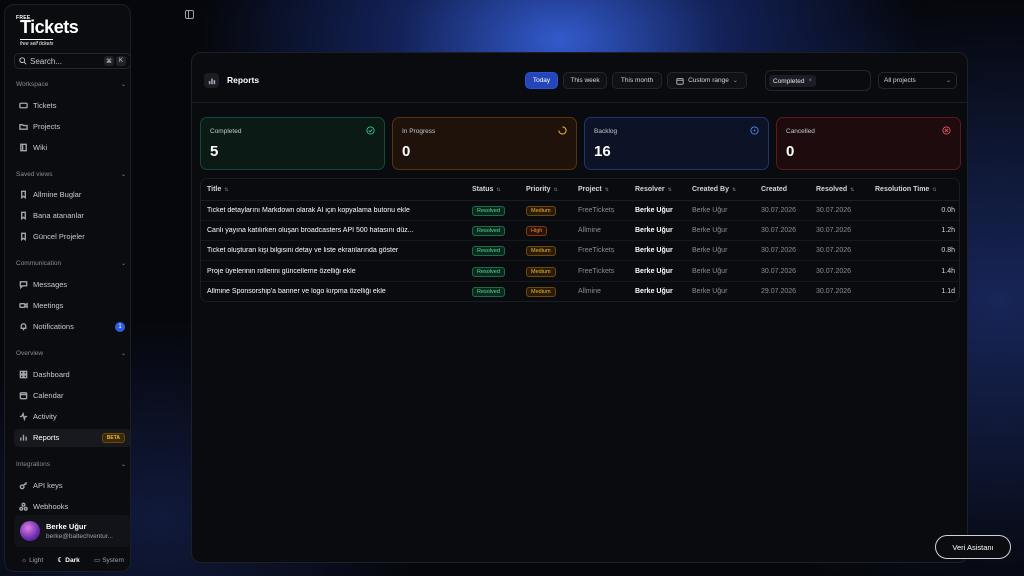 This screenshot has height=576, width=1024. Describe the element at coordinates (51, 506) in the screenshot. I see `sidebar-item-label: Webhooks` at that location.